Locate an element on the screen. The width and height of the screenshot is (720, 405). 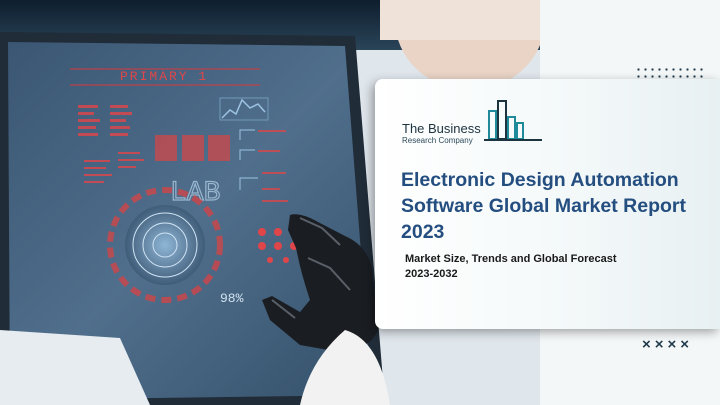
logo-tagline: Research Company is located at coordinates (437, 140).